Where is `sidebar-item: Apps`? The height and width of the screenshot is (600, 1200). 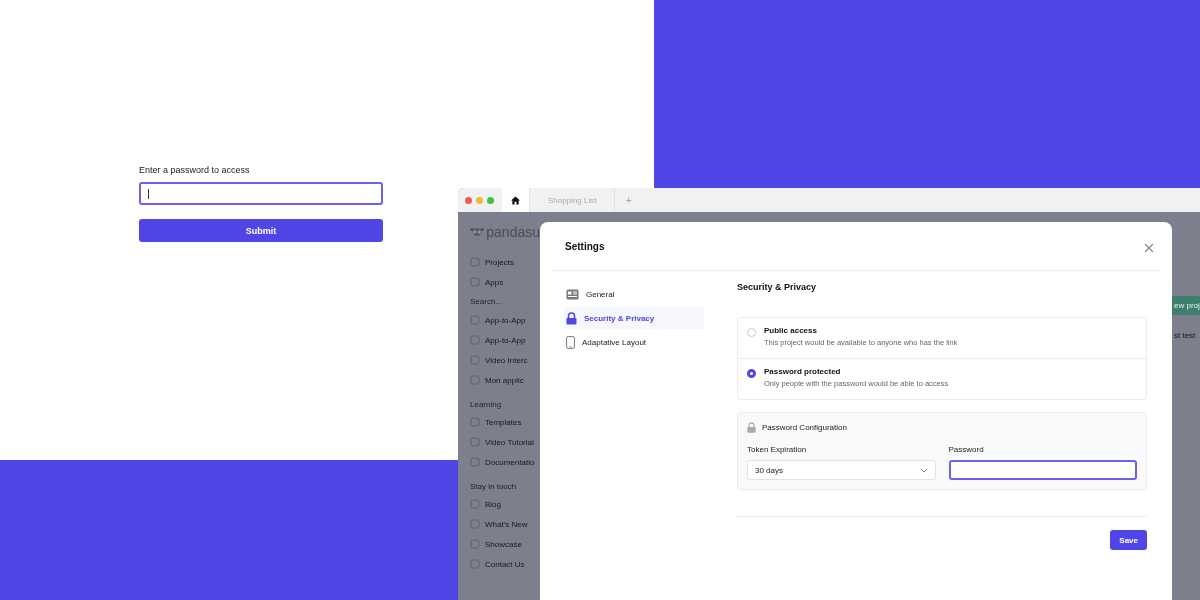 sidebar-item: Apps is located at coordinates (505, 282).